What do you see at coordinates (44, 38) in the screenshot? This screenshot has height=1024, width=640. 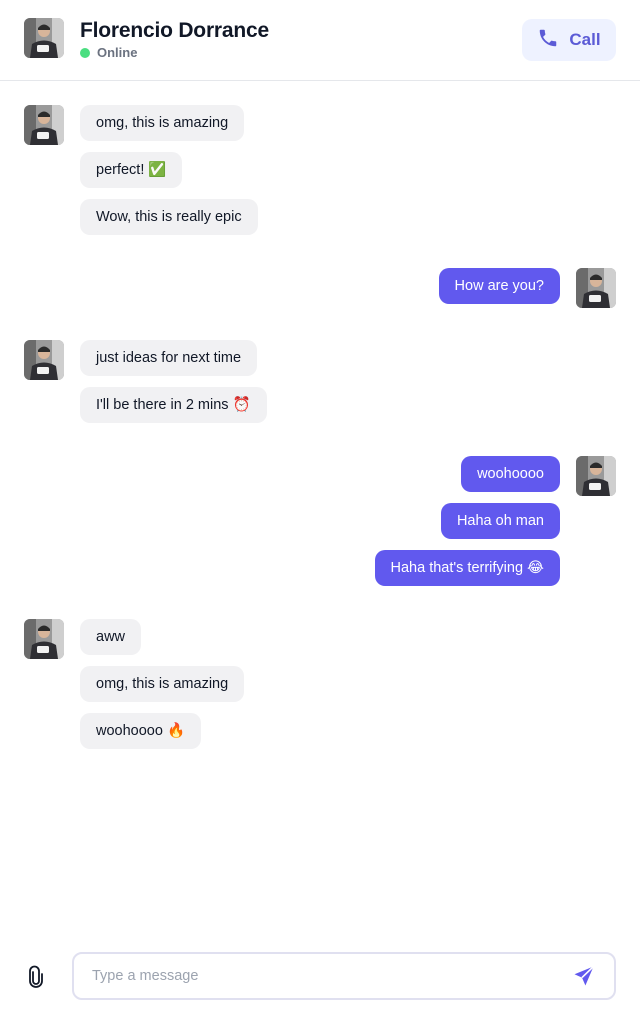 I see `contact-avatar` at bounding box center [44, 38].